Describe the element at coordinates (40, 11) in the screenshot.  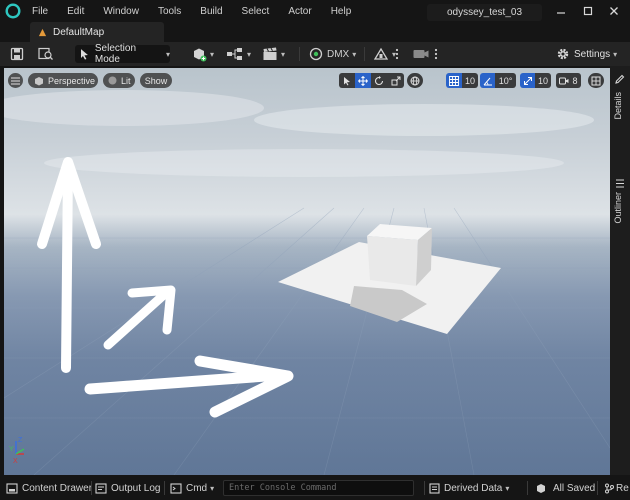
I see `menu-file: File` at that location.